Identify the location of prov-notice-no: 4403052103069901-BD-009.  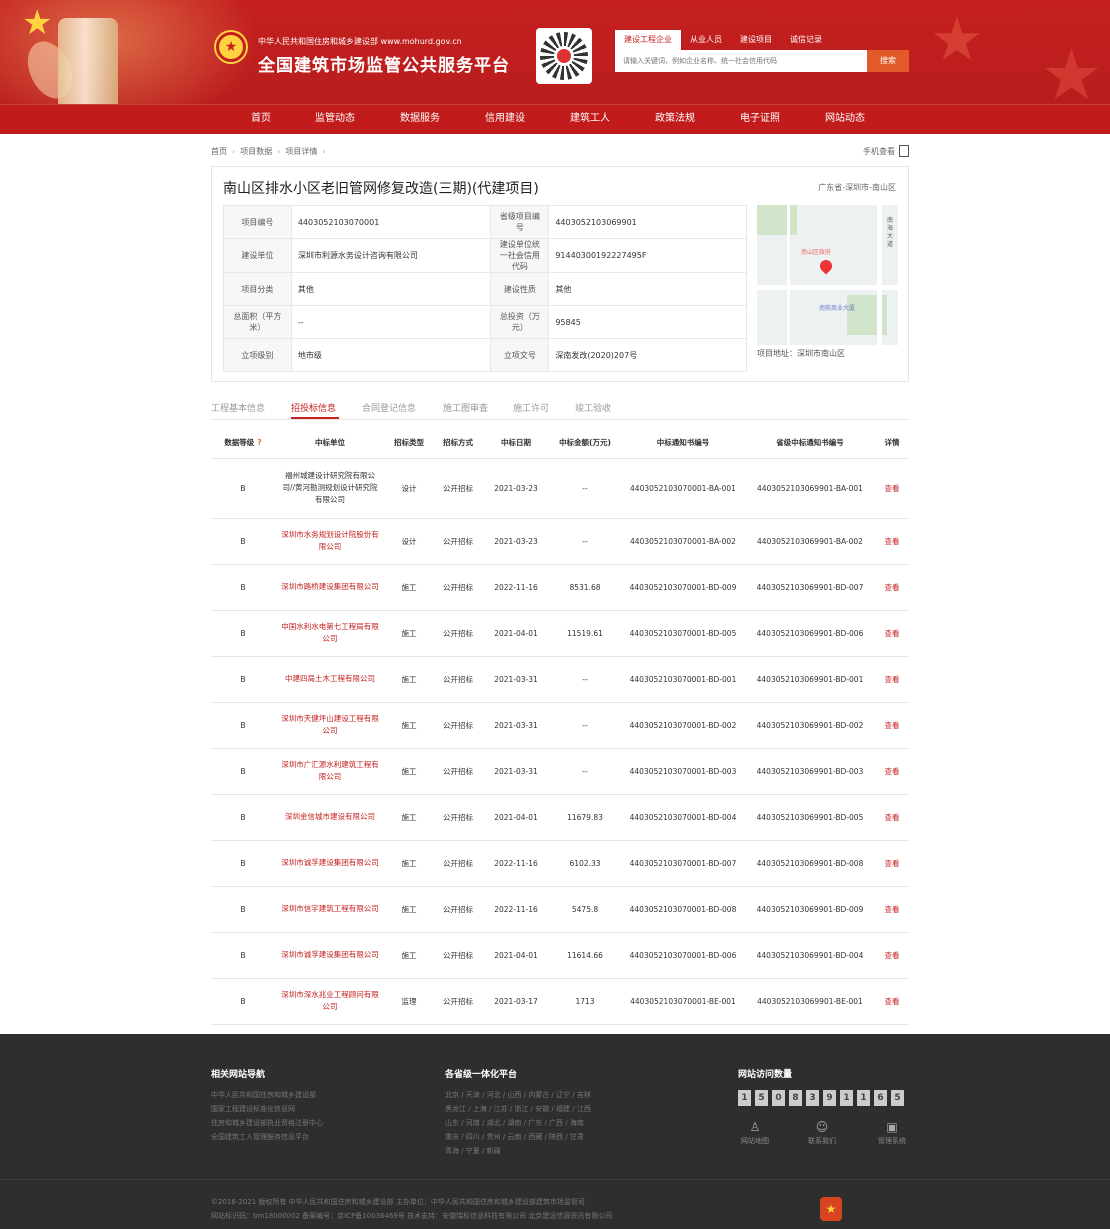
(810, 909).